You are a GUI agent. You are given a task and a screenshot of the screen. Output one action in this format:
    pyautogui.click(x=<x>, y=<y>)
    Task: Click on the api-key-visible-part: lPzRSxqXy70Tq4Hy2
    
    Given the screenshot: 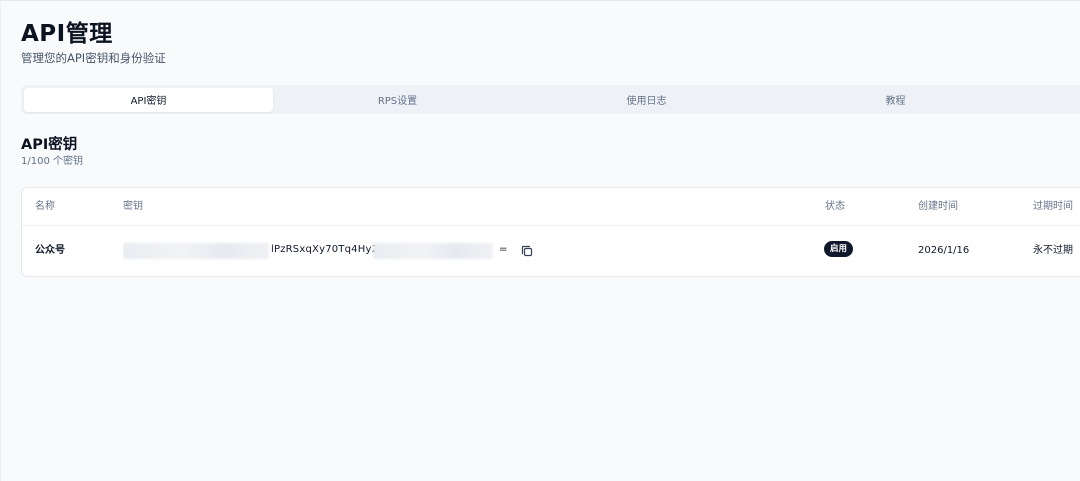 What is the action you would take?
    pyautogui.click(x=325, y=249)
    